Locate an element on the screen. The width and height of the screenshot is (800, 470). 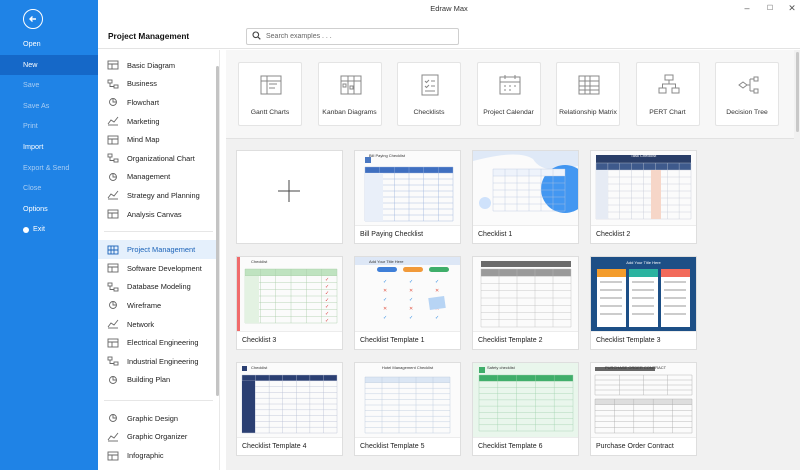
category-item: Project Management is located at coordinates (158, 249).